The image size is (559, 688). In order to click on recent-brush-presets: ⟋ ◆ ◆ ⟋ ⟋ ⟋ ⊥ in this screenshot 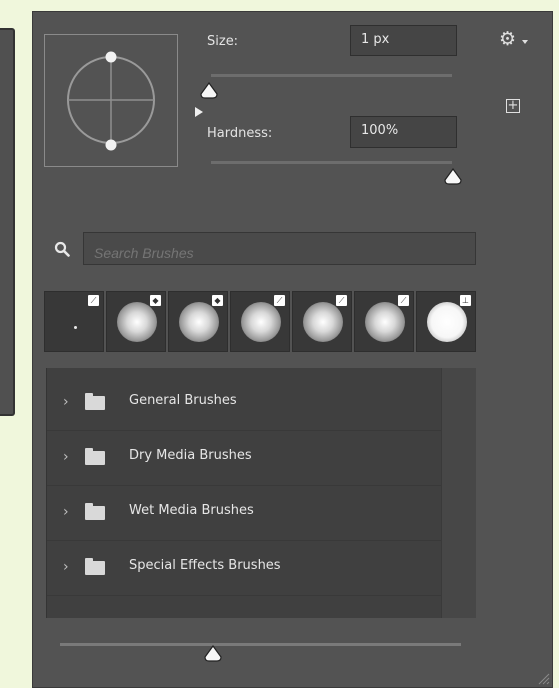, I will do `click(260, 321)`.